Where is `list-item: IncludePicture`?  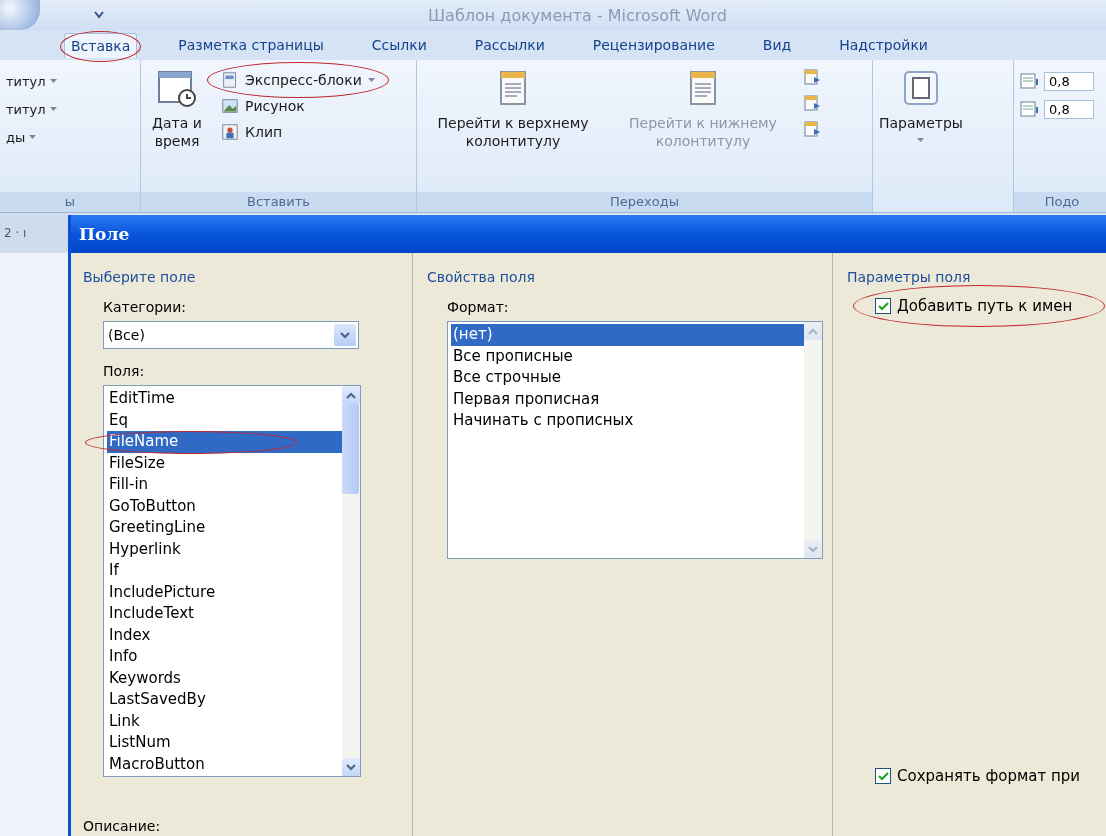 list-item: IncludePicture is located at coordinates (224, 592).